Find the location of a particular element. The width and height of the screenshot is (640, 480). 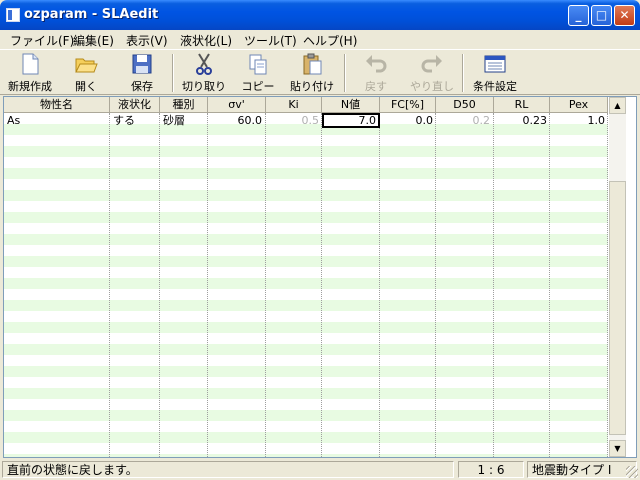

save-label: 保存 is located at coordinates (142, 86).